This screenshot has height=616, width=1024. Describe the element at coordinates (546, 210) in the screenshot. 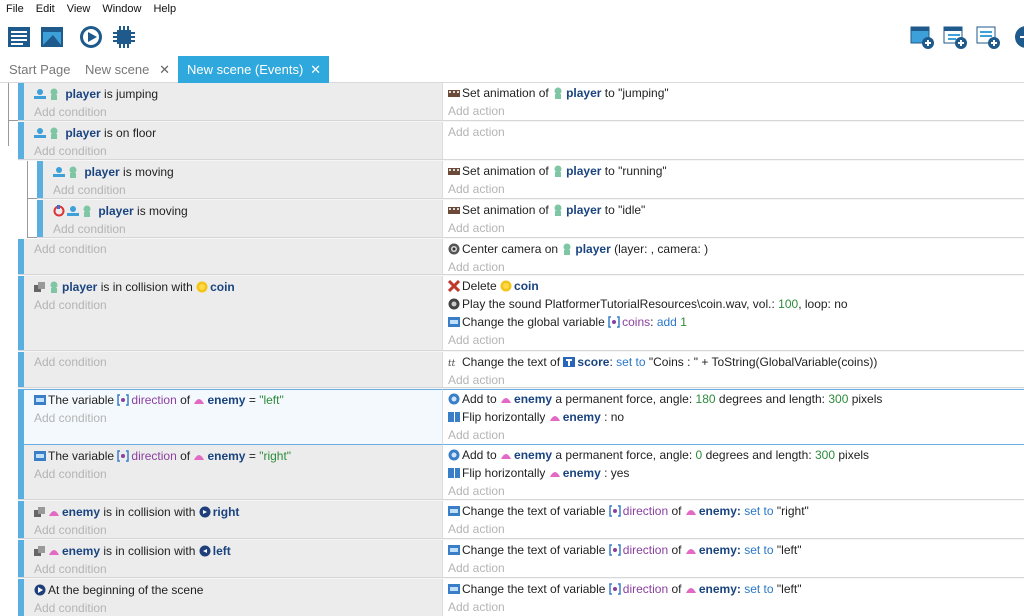

I see `action: Set animation of player to "idle"` at that location.